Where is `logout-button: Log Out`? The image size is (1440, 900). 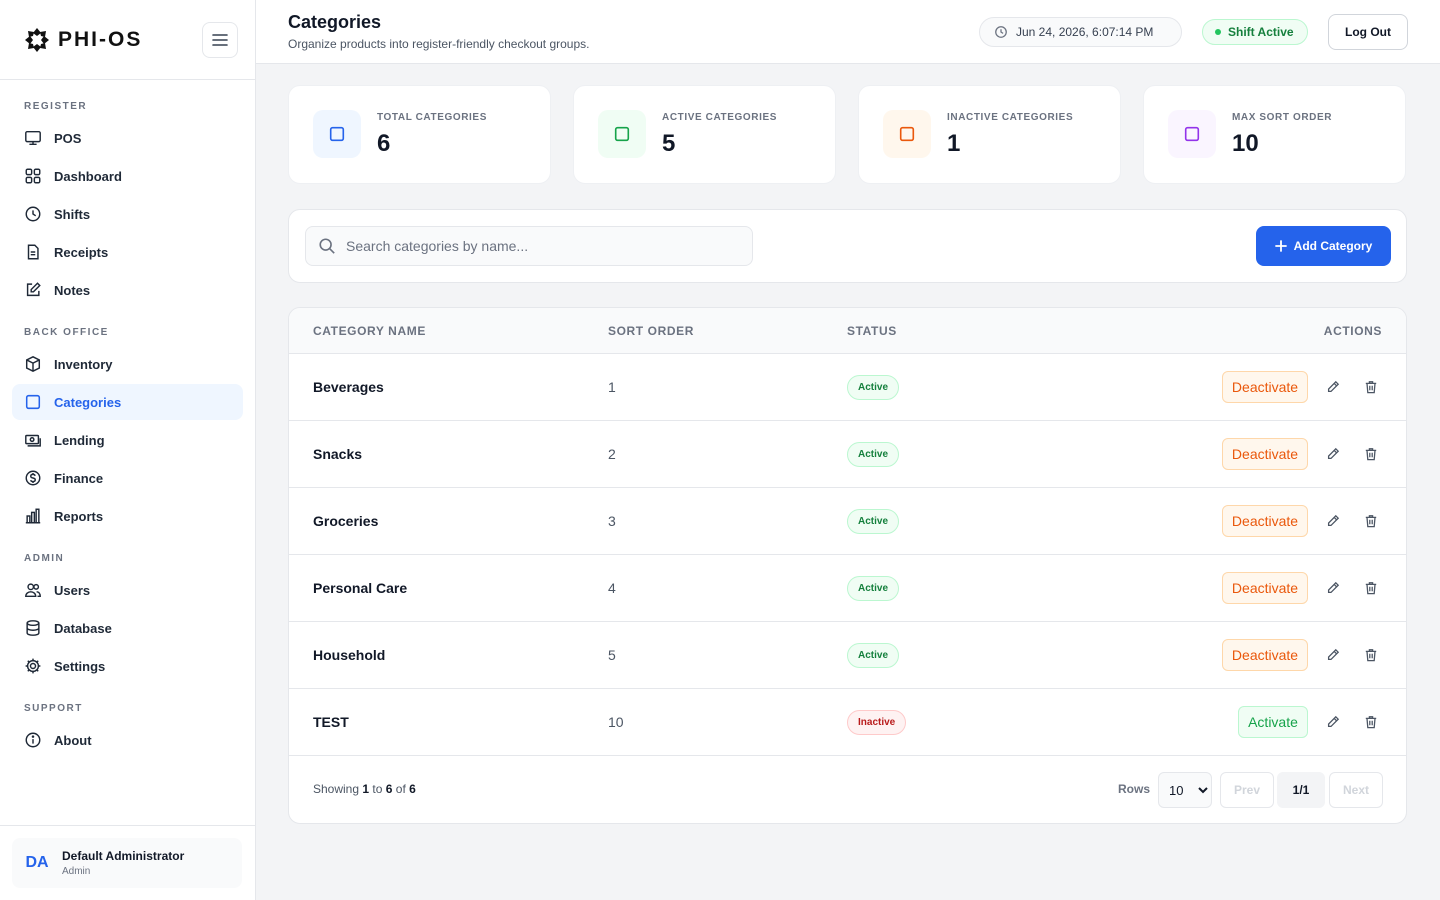
logout-button: Log Out is located at coordinates (1368, 32).